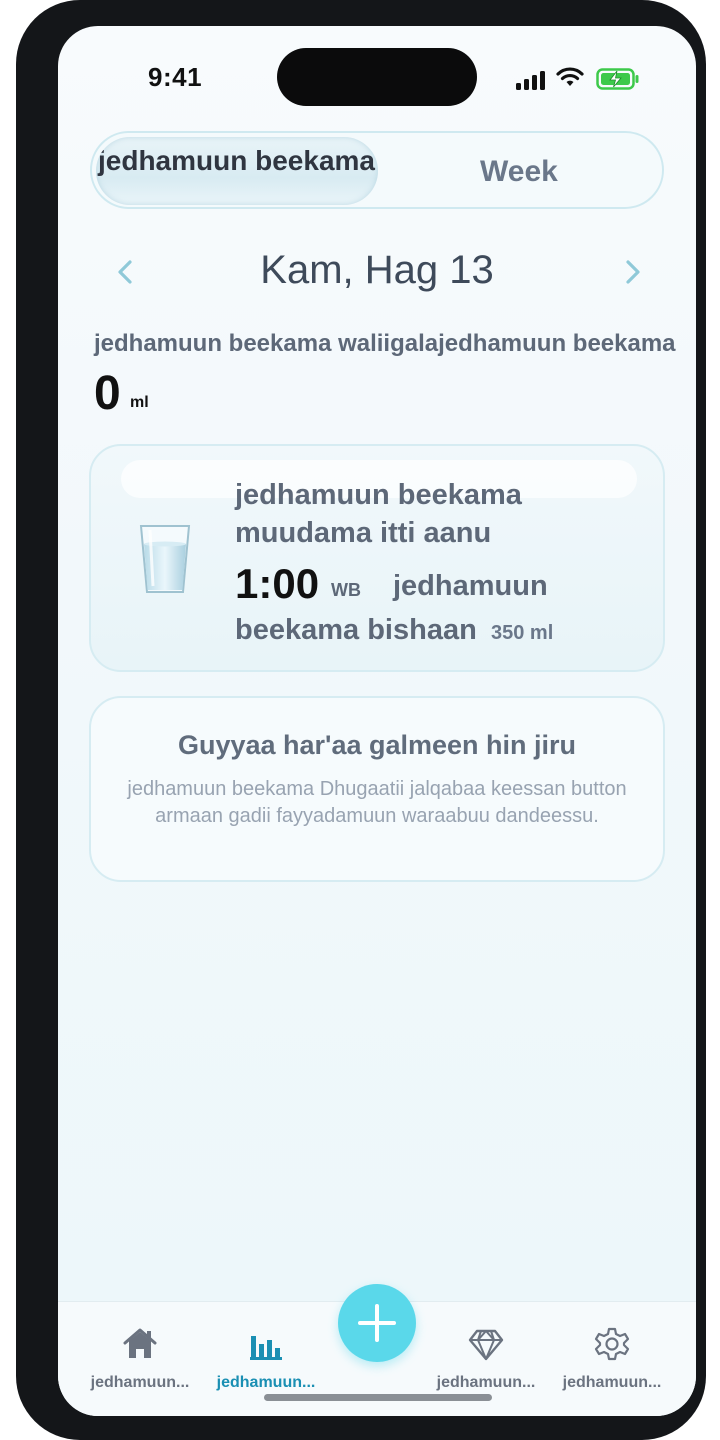 Image resolution: width=720 pixels, height=1440 pixels. Describe the element at coordinates (570, 76) in the screenshot. I see `wifi-icon` at that location.